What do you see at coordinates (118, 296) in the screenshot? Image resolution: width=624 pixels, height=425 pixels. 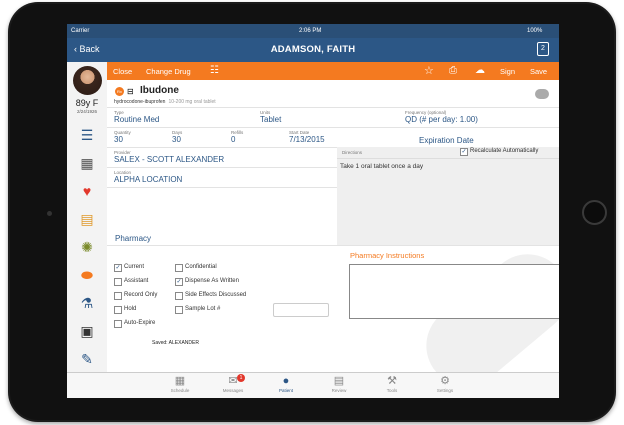 I see `record-only-checkbox` at bounding box center [118, 296].